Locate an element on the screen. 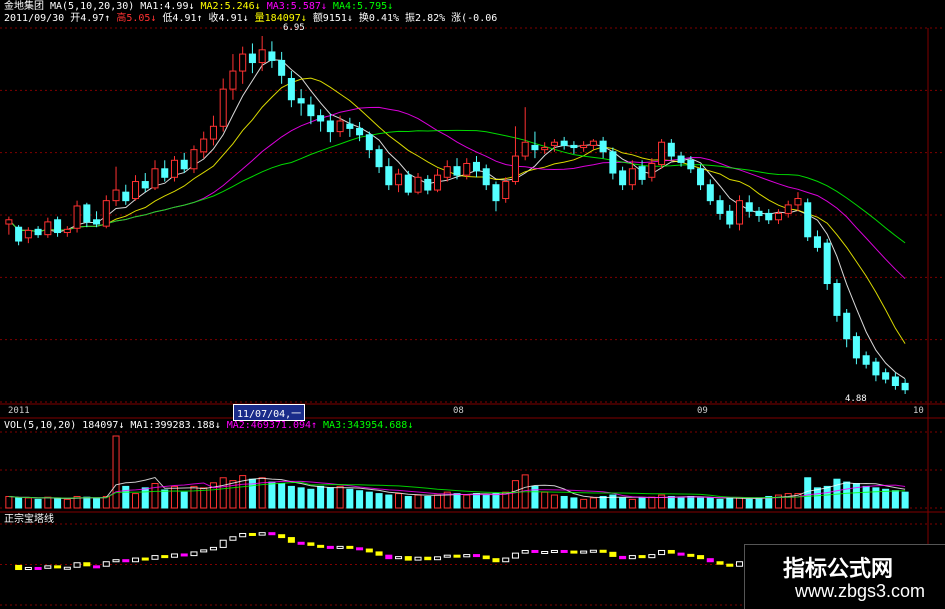 Image resolution: width=945 pixels, height=609 pixels. quote-high: 高5.05↓ is located at coordinates (136, 18).